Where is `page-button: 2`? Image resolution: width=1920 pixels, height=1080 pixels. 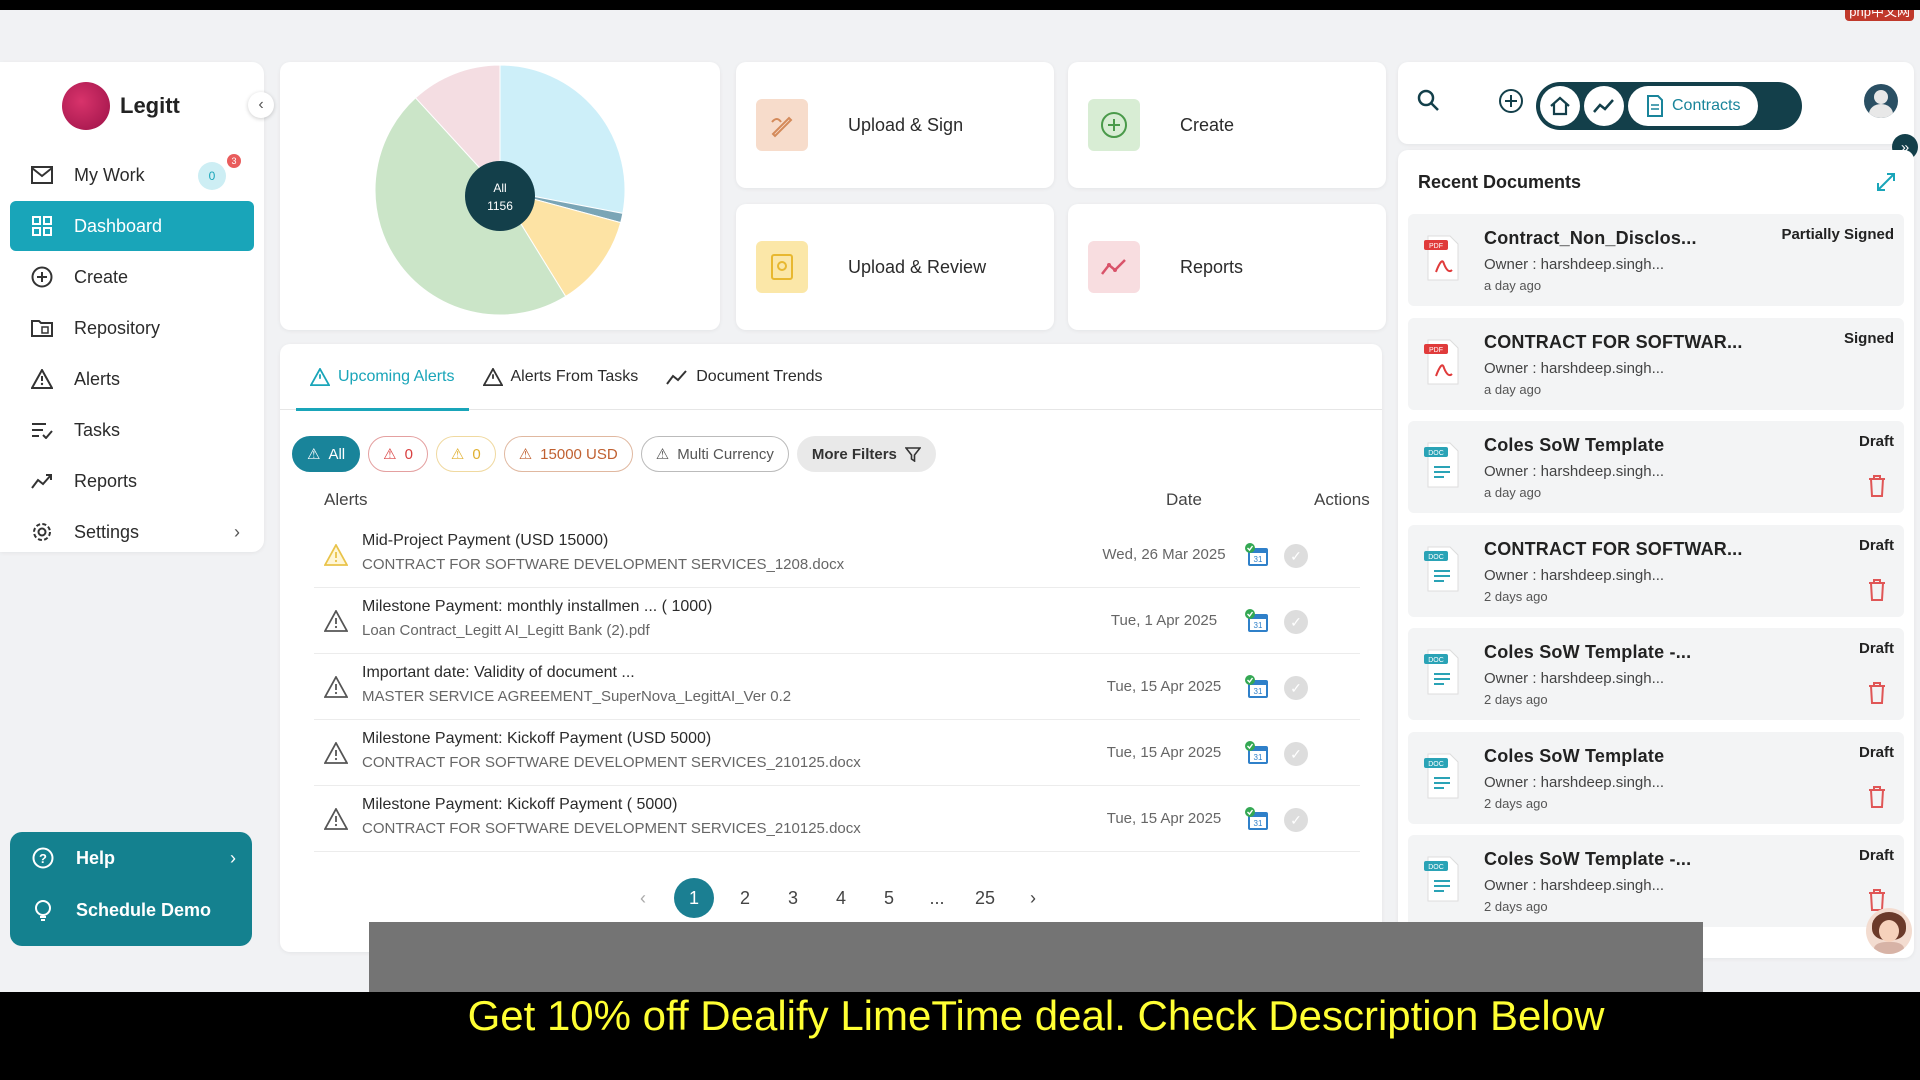
page-button: 2 is located at coordinates (745, 898).